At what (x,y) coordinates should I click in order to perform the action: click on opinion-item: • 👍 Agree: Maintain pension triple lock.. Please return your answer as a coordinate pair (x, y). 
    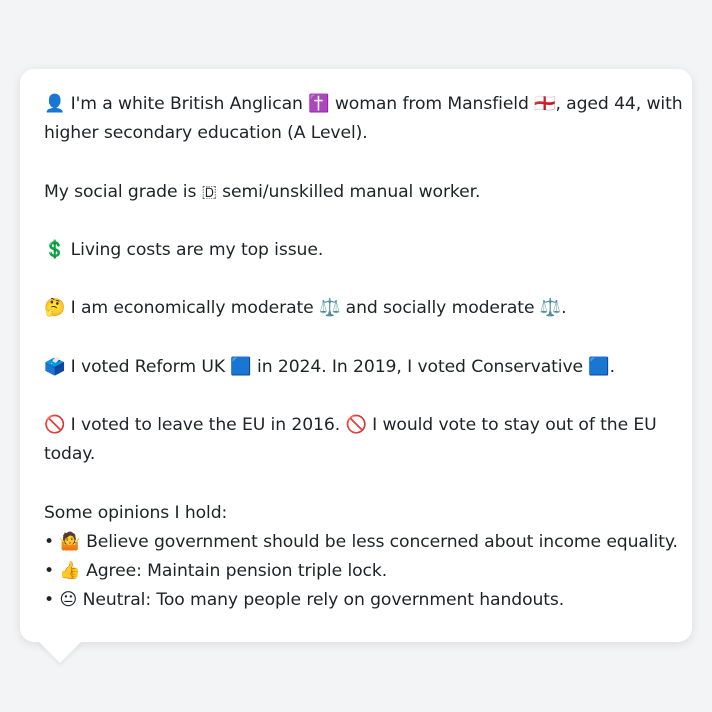
    Looking at the image, I should click on (216, 571).